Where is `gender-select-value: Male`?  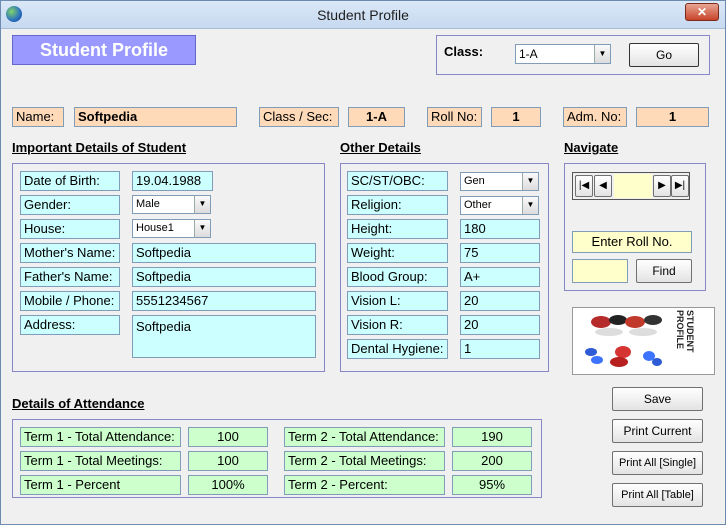 gender-select-value: Male is located at coordinates (148, 204).